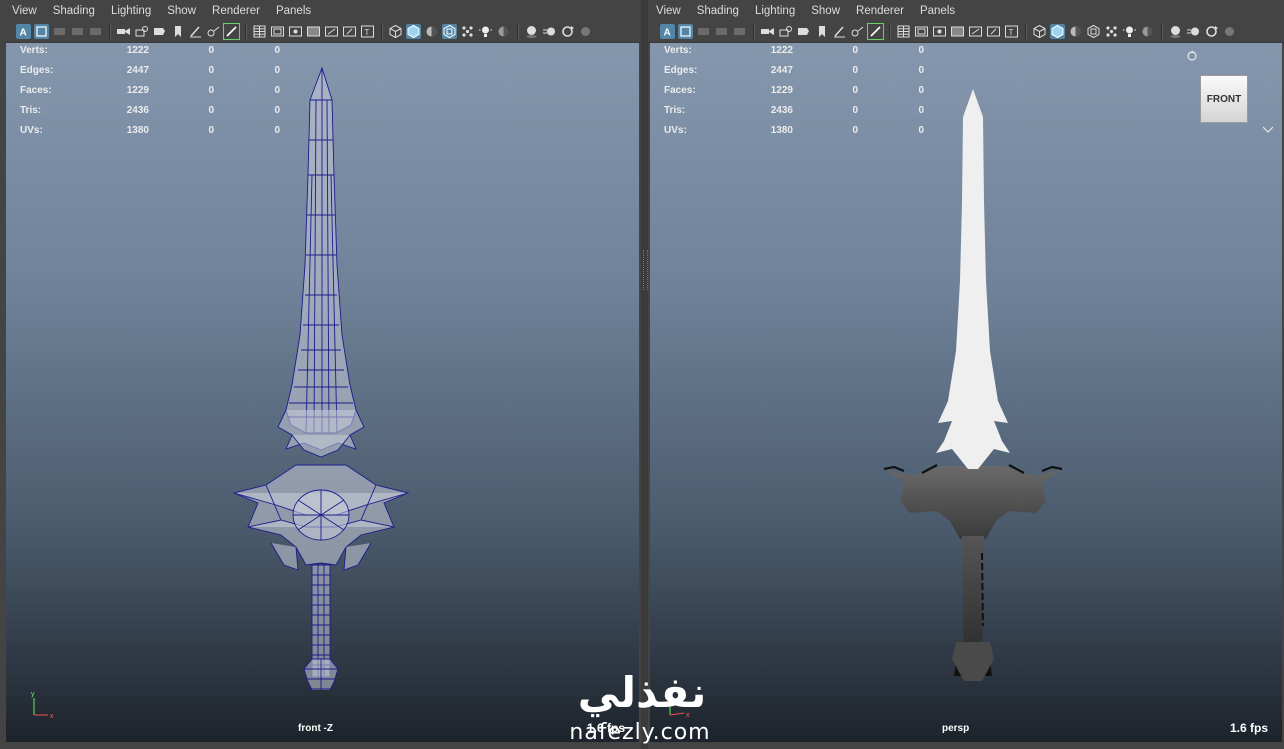  What do you see at coordinates (1248, 728) in the screenshot?
I see `fps-readout: 1.6 fps` at bounding box center [1248, 728].